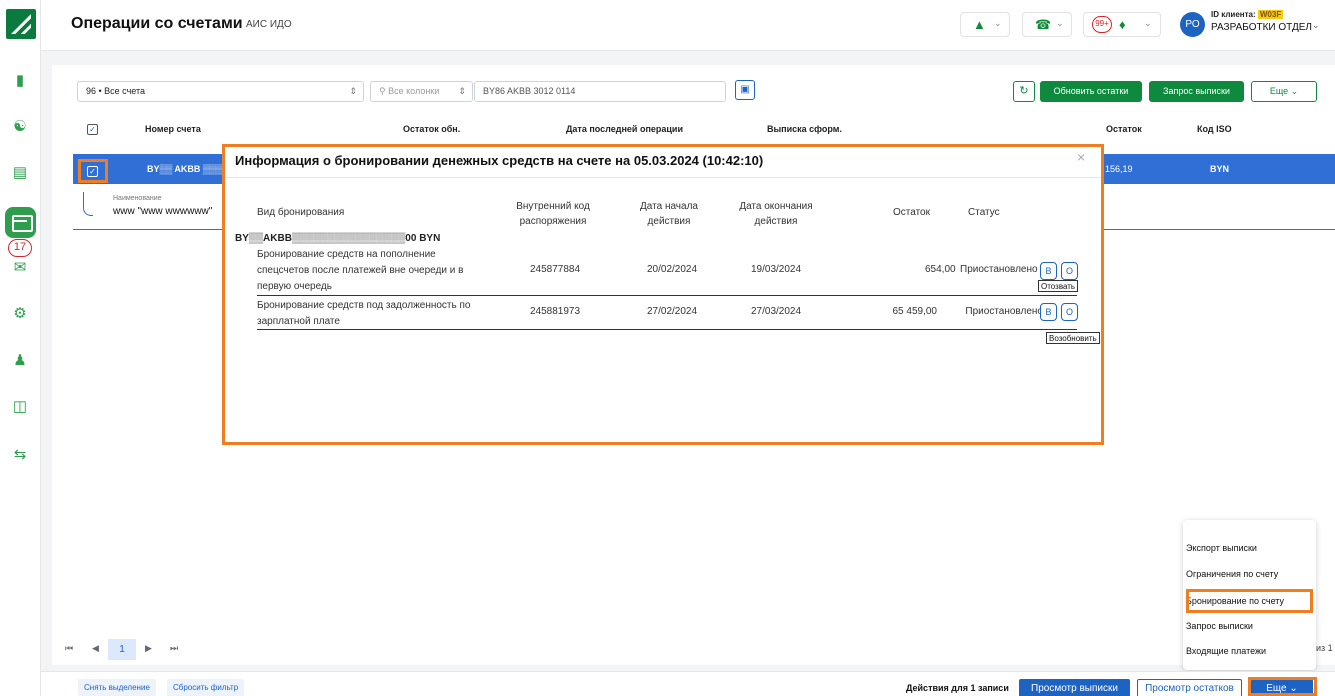 The width and height of the screenshot is (1335, 696). I want to click on highlight-menu-item, so click(1249, 601).